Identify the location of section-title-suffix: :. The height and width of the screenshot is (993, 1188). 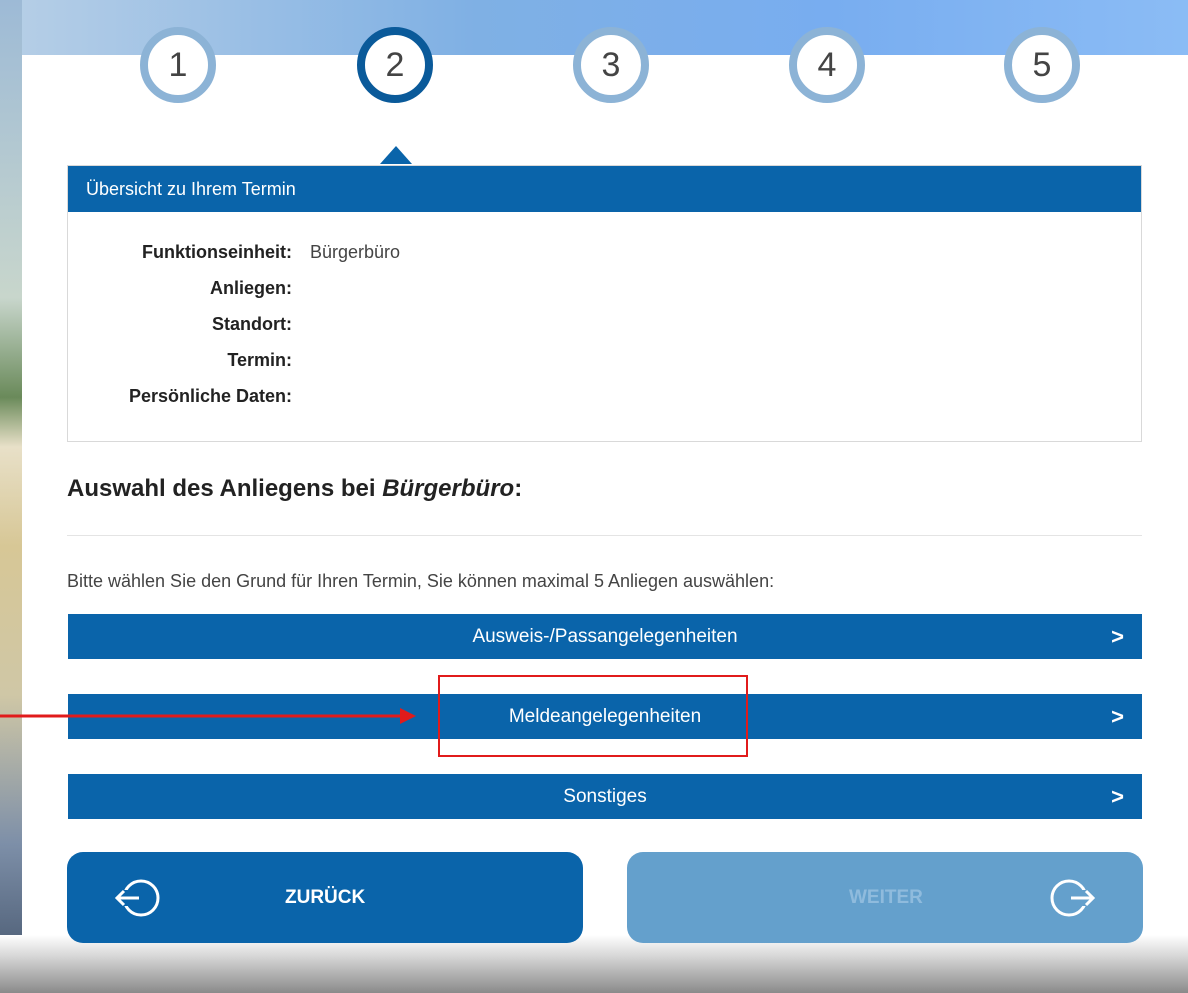
(518, 488).